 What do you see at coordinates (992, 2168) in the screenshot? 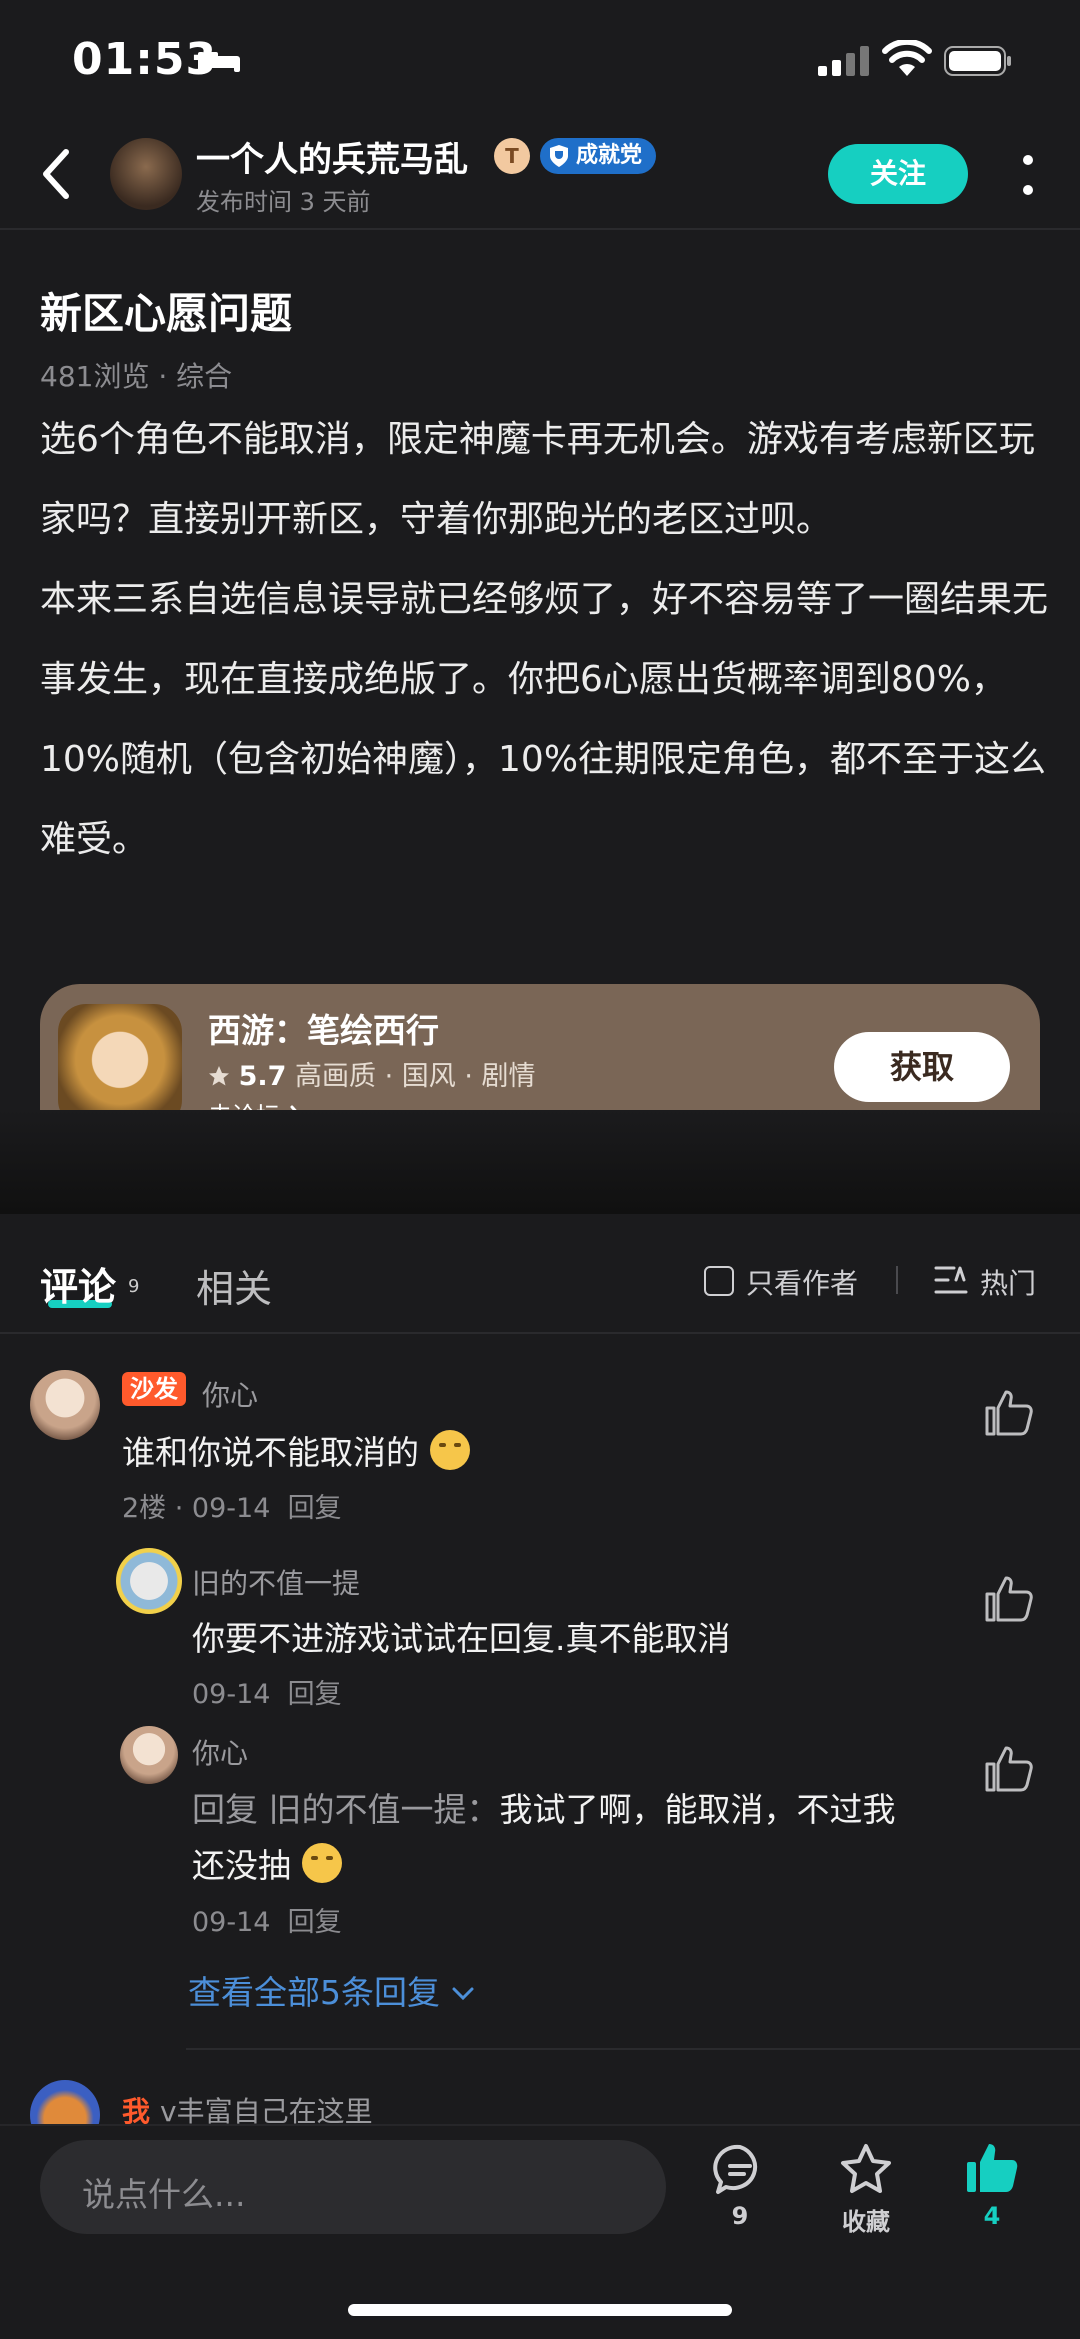
I see `like-thumb-icon` at bounding box center [992, 2168].